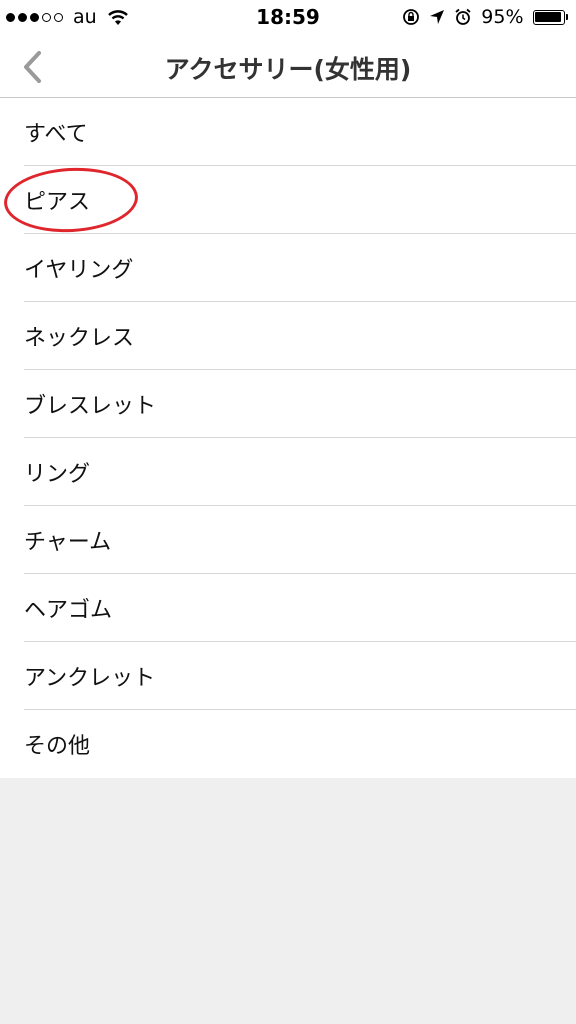  I want to click on status-right: 95%, so click(485, 17).